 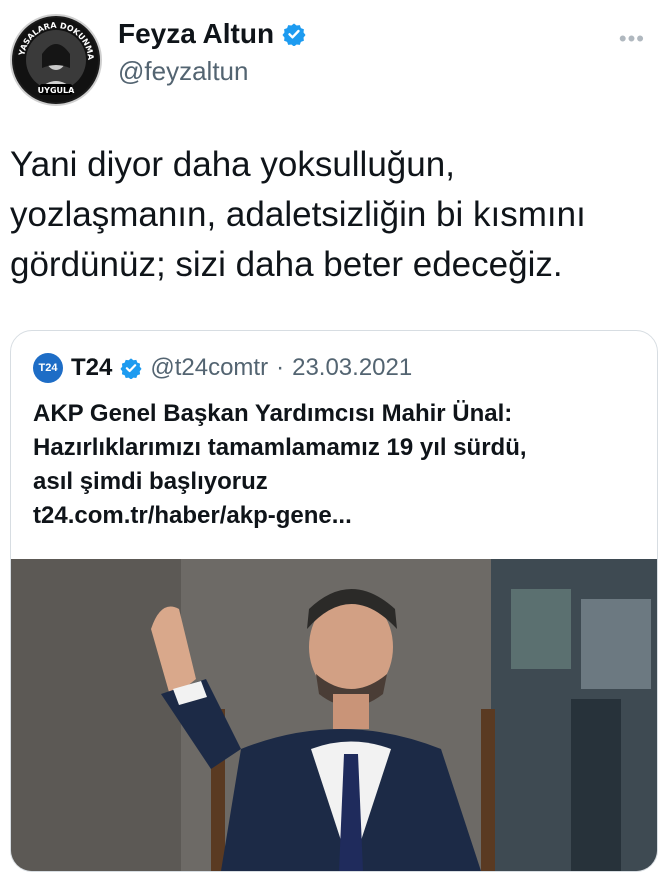 I want to click on tweet-text-line: yozlaşmanın, adaletsizliğin bi kısmını, so click(x=298, y=214).